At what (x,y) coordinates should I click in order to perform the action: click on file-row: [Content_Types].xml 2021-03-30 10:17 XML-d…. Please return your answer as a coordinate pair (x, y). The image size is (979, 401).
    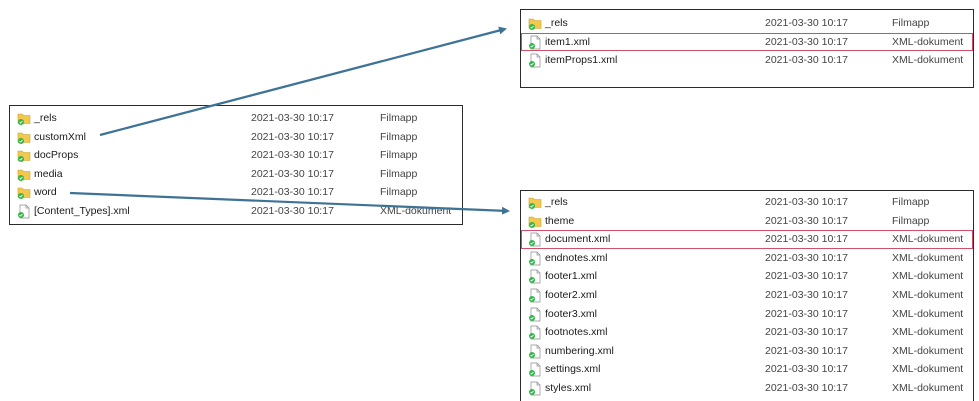
    Looking at the image, I should click on (236, 211).